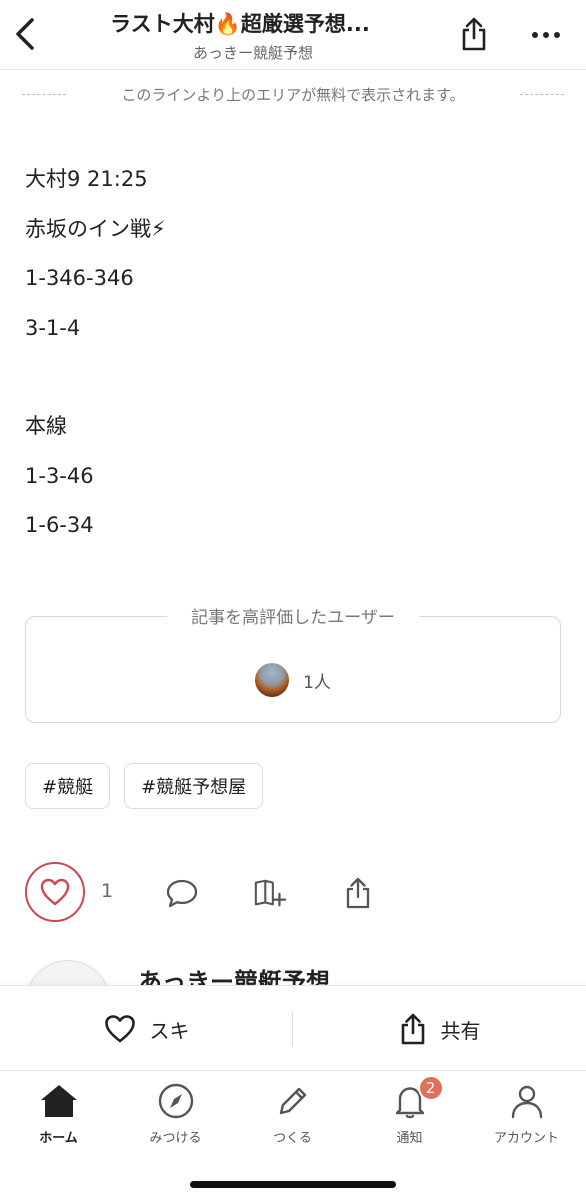  Describe the element at coordinates (317, 682) in the screenshot. I see `liked-users-count: 1人` at that location.